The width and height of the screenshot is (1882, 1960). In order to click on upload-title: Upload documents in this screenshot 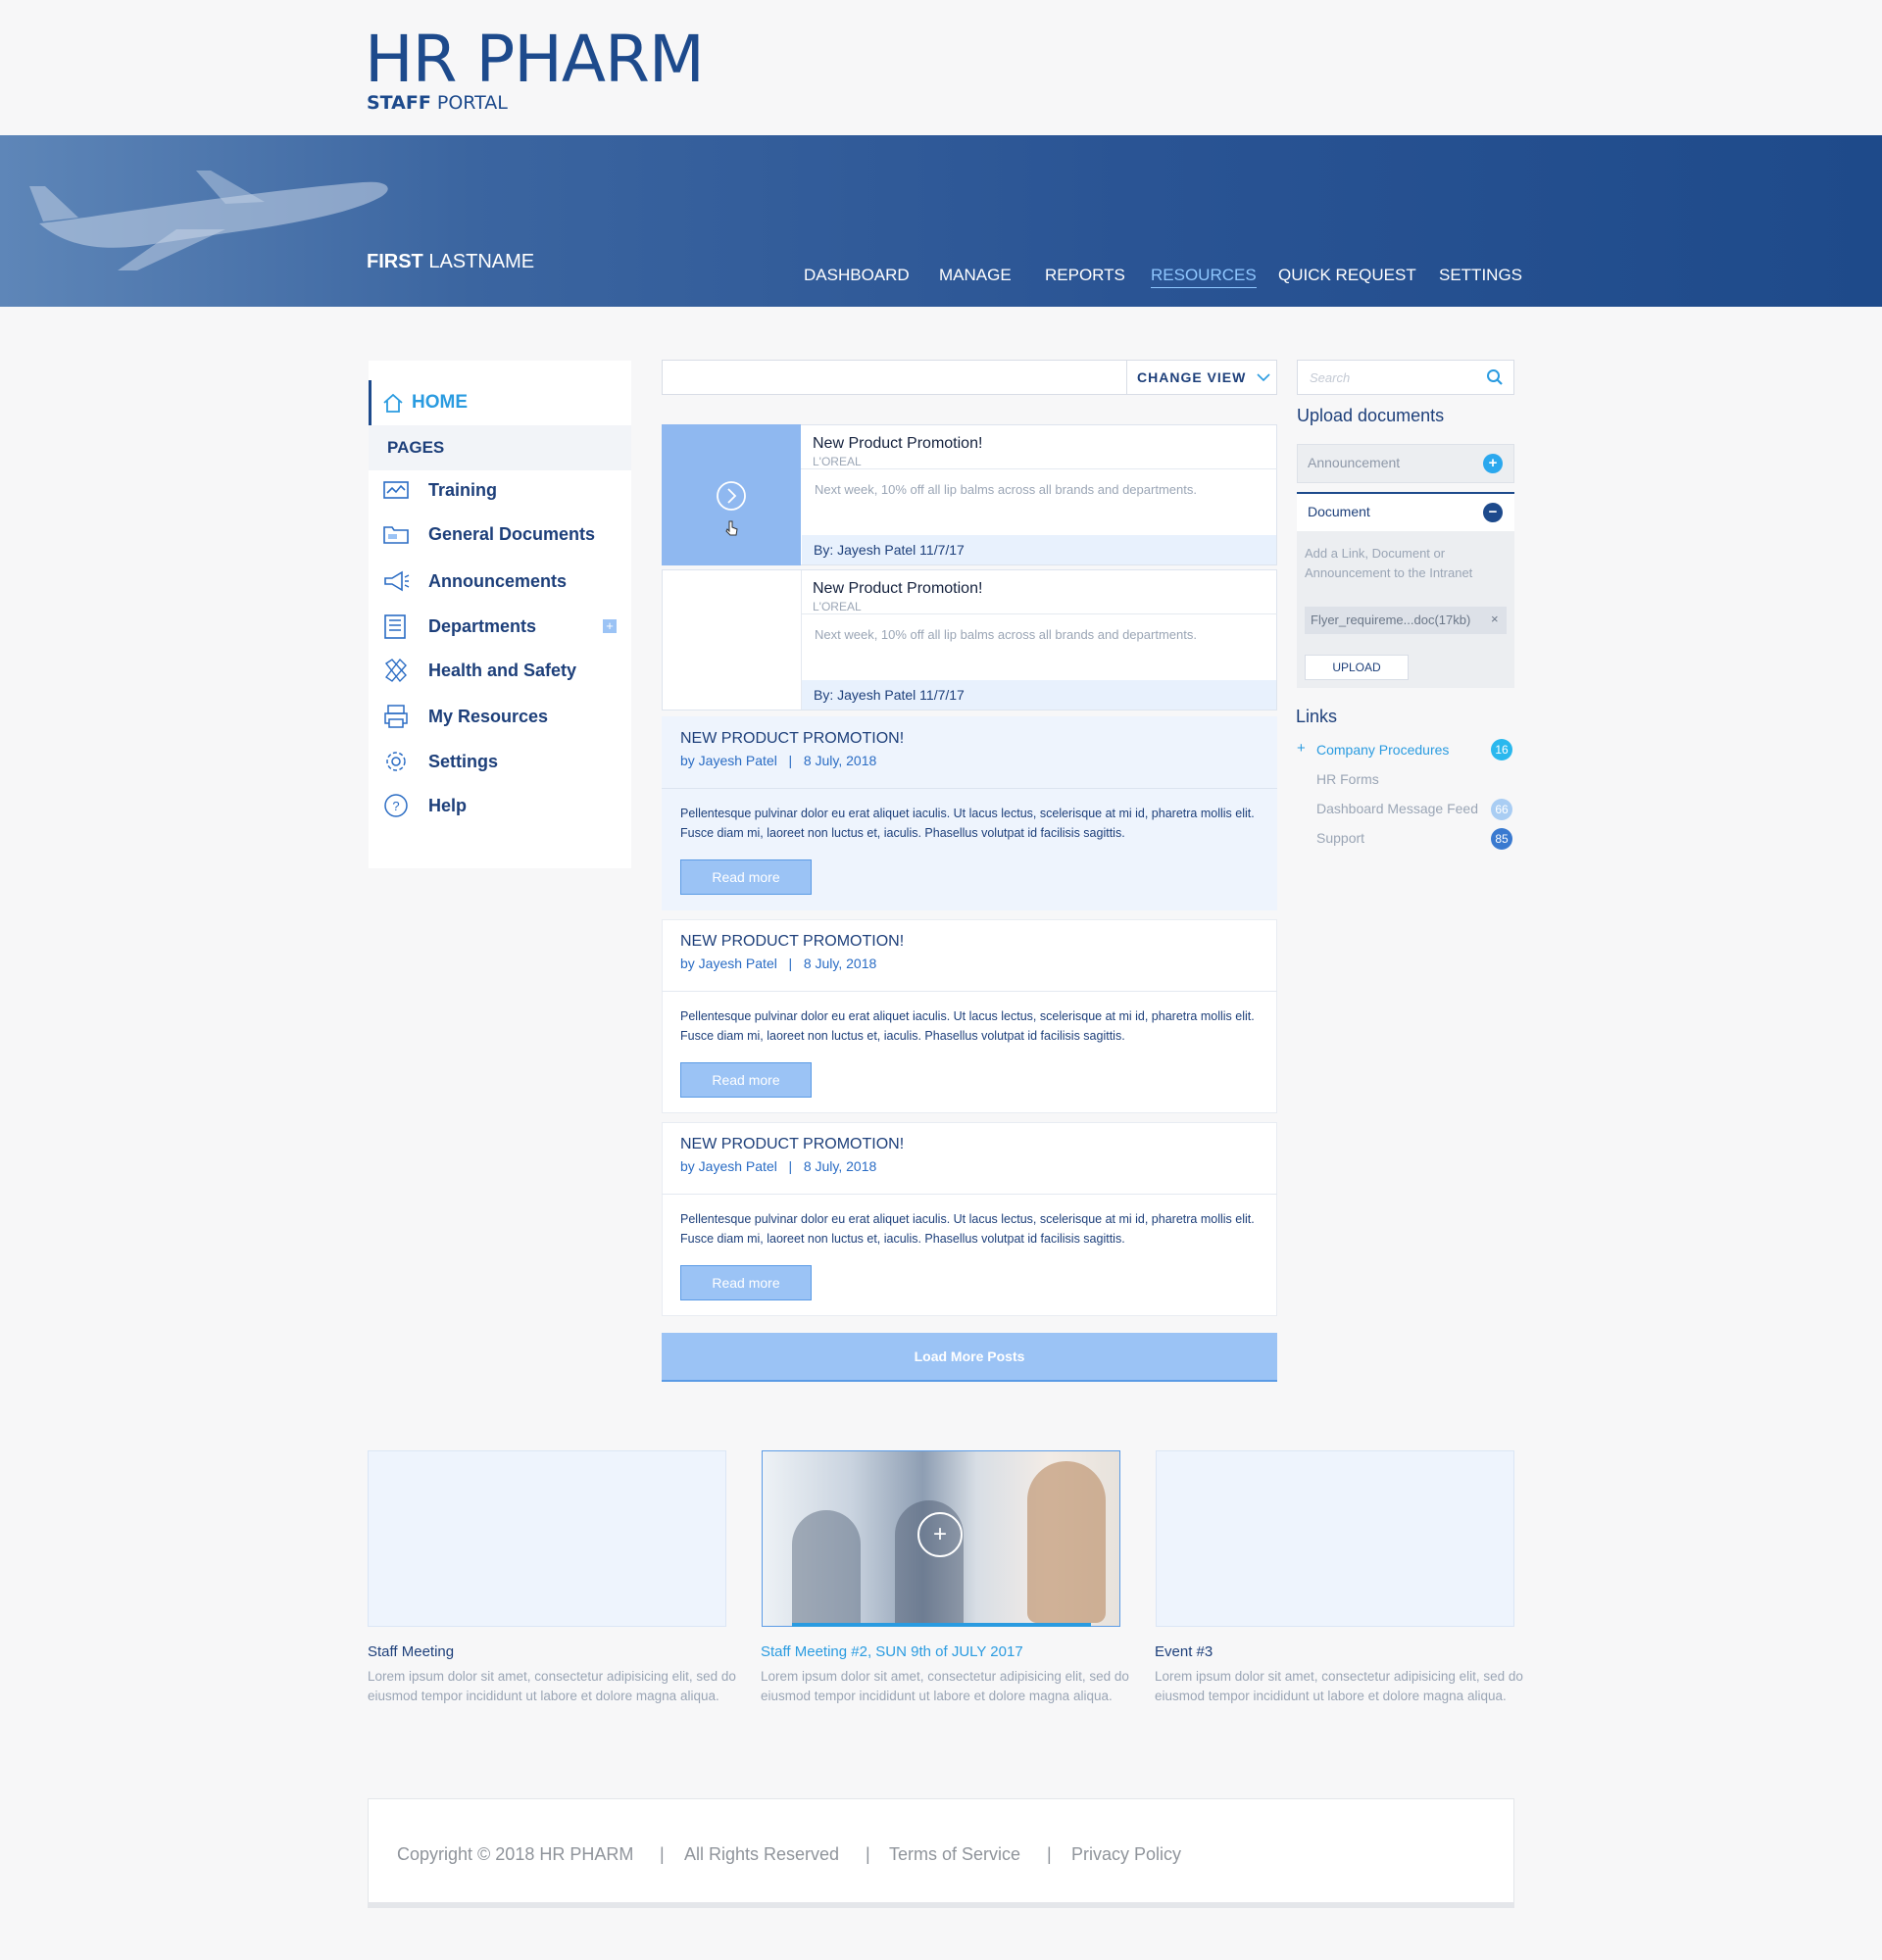, I will do `click(1371, 415)`.